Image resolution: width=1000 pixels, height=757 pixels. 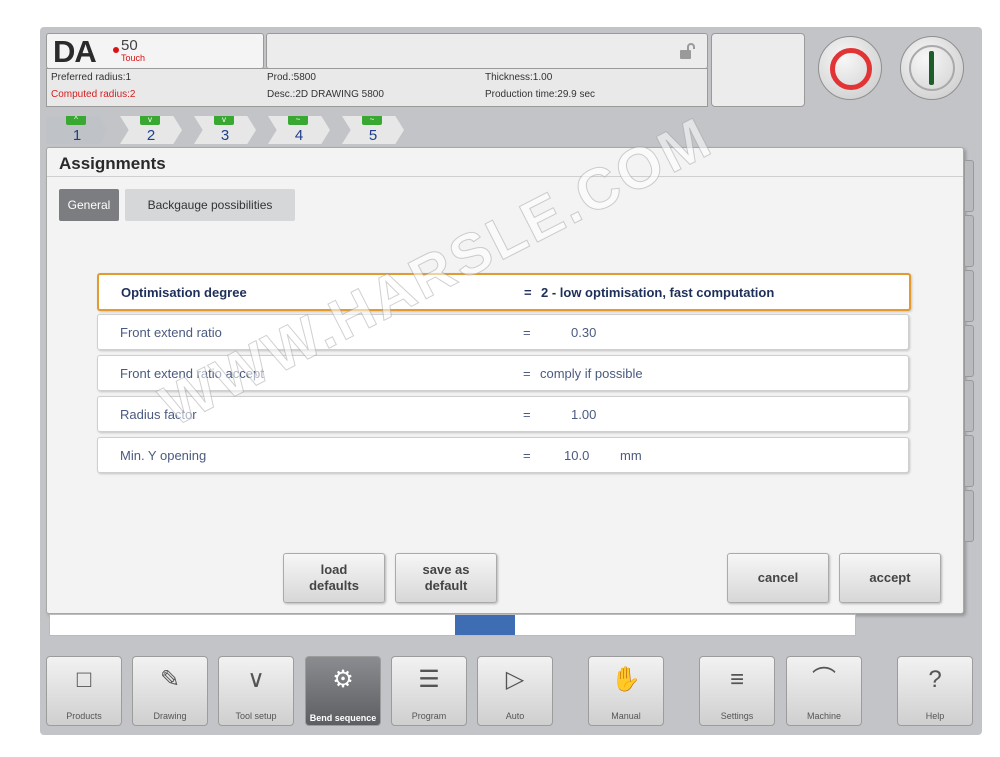 I want to click on nav-settings-button: ≡ Settings, so click(x=737, y=691).